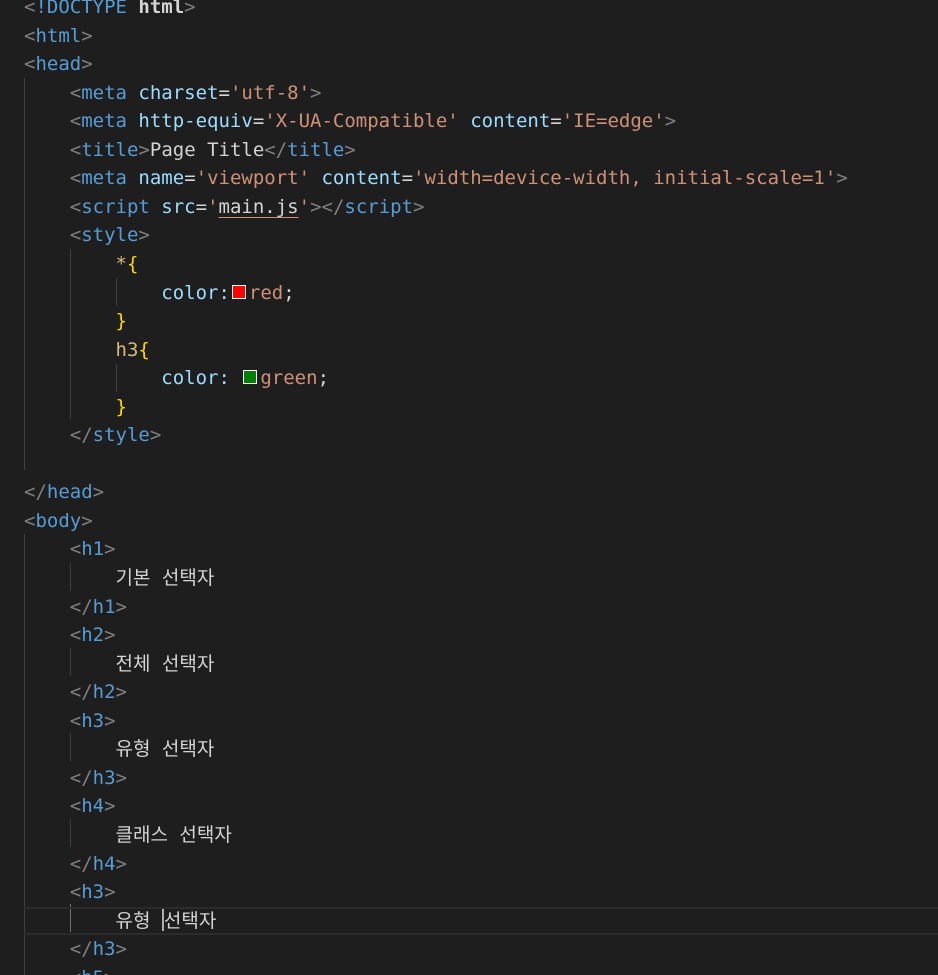 The width and height of the screenshot is (938, 975). What do you see at coordinates (481, 664) in the screenshot?
I see `code-line: 전체 선택자` at bounding box center [481, 664].